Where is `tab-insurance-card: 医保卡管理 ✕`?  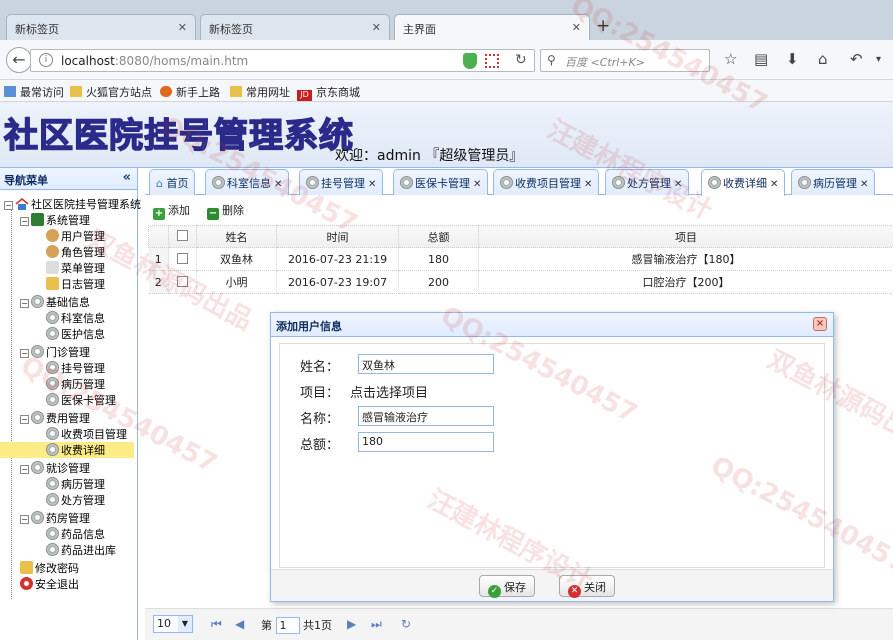
tab-insurance-card: 医保卡管理 ✕ is located at coordinates (441, 182).